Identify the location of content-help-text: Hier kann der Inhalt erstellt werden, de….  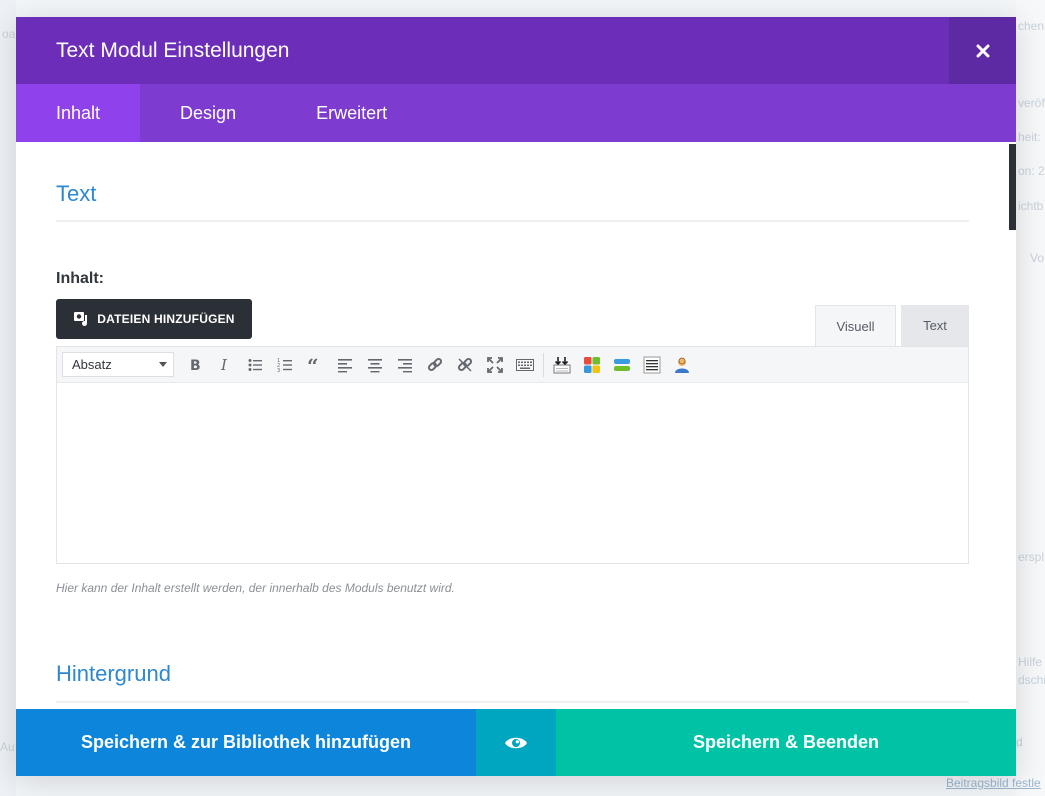
(255, 588).